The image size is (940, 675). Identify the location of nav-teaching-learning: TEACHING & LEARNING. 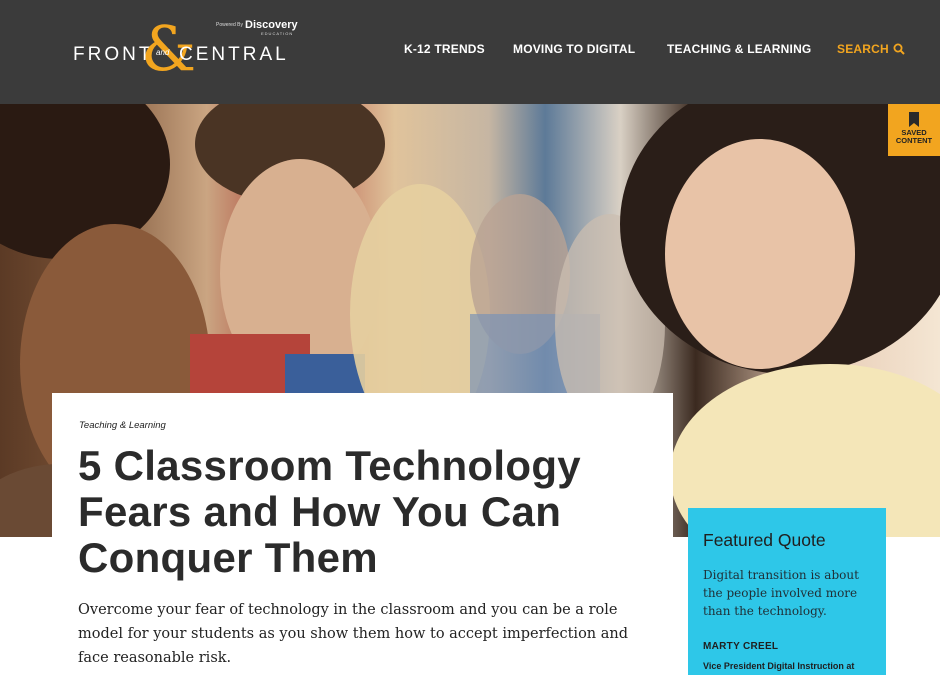
(739, 49).